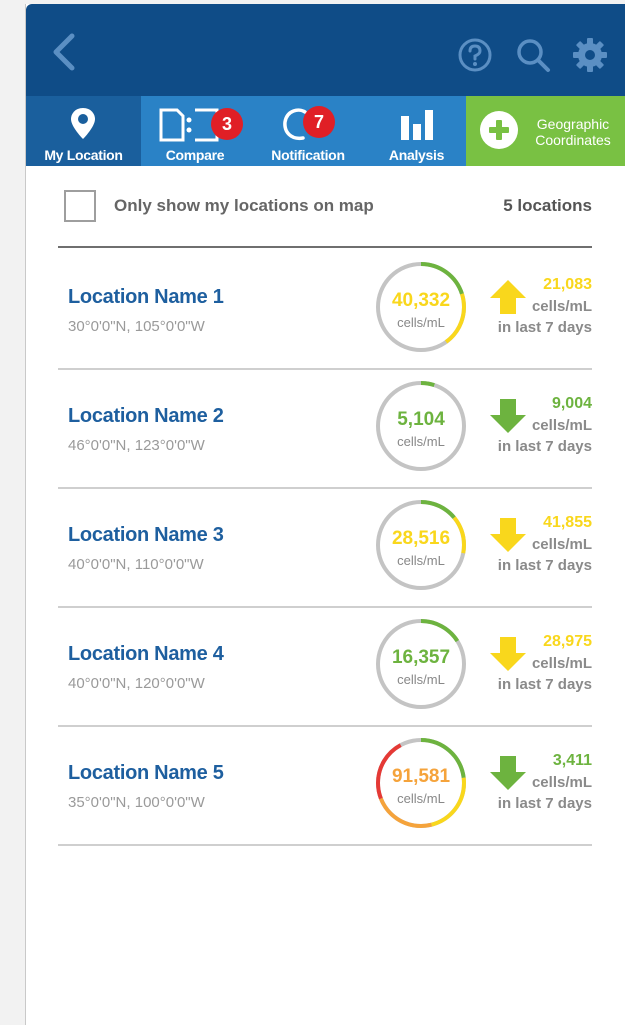 This screenshot has width=625, height=1025. What do you see at coordinates (540, 673) in the screenshot?
I see `trend-block: 28,975 cells/mL in last 7 days` at bounding box center [540, 673].